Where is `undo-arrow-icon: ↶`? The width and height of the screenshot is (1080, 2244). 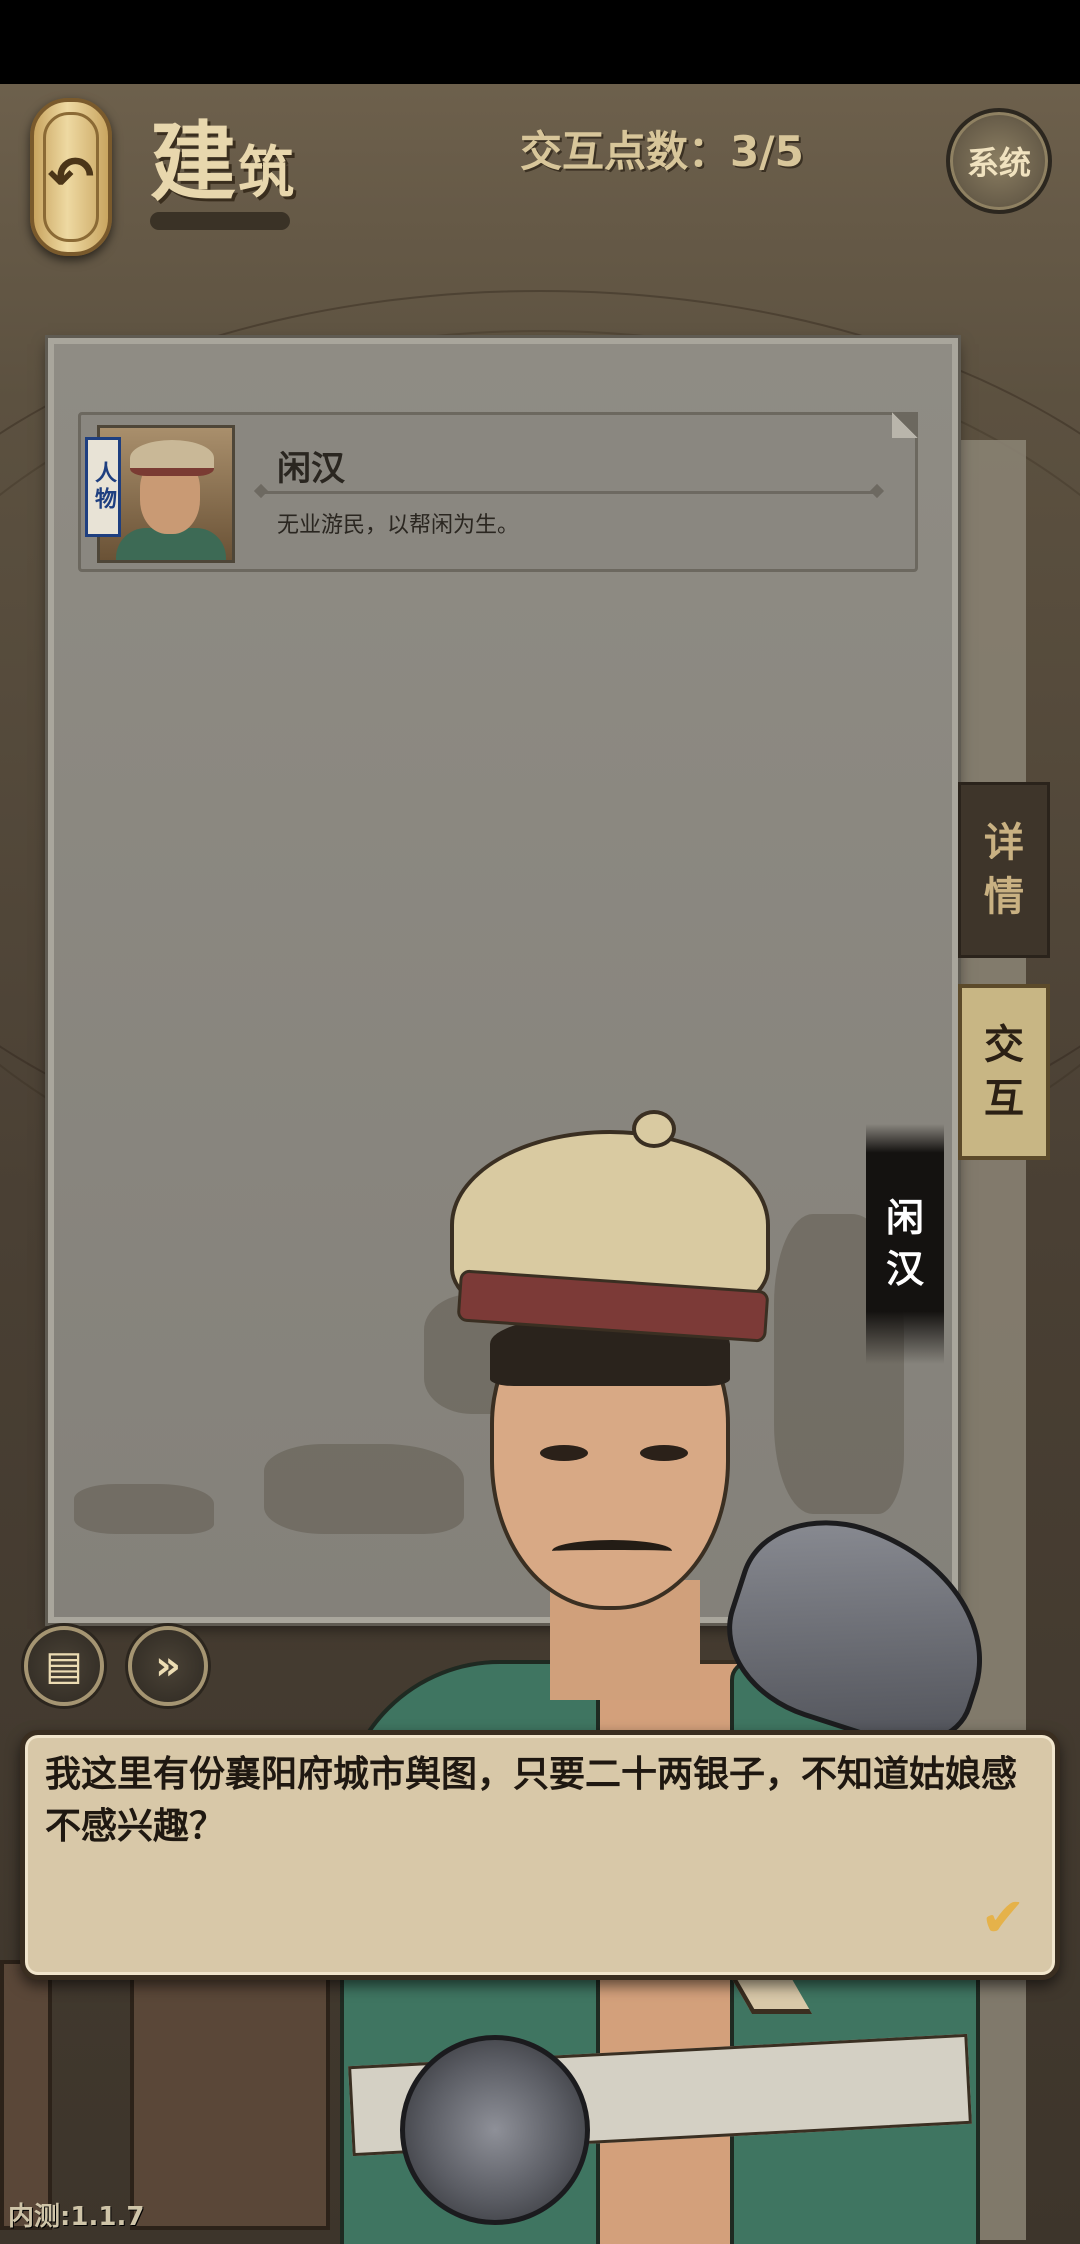
undo-arrow-icon: ↶ is located at coordinates (71, 177).